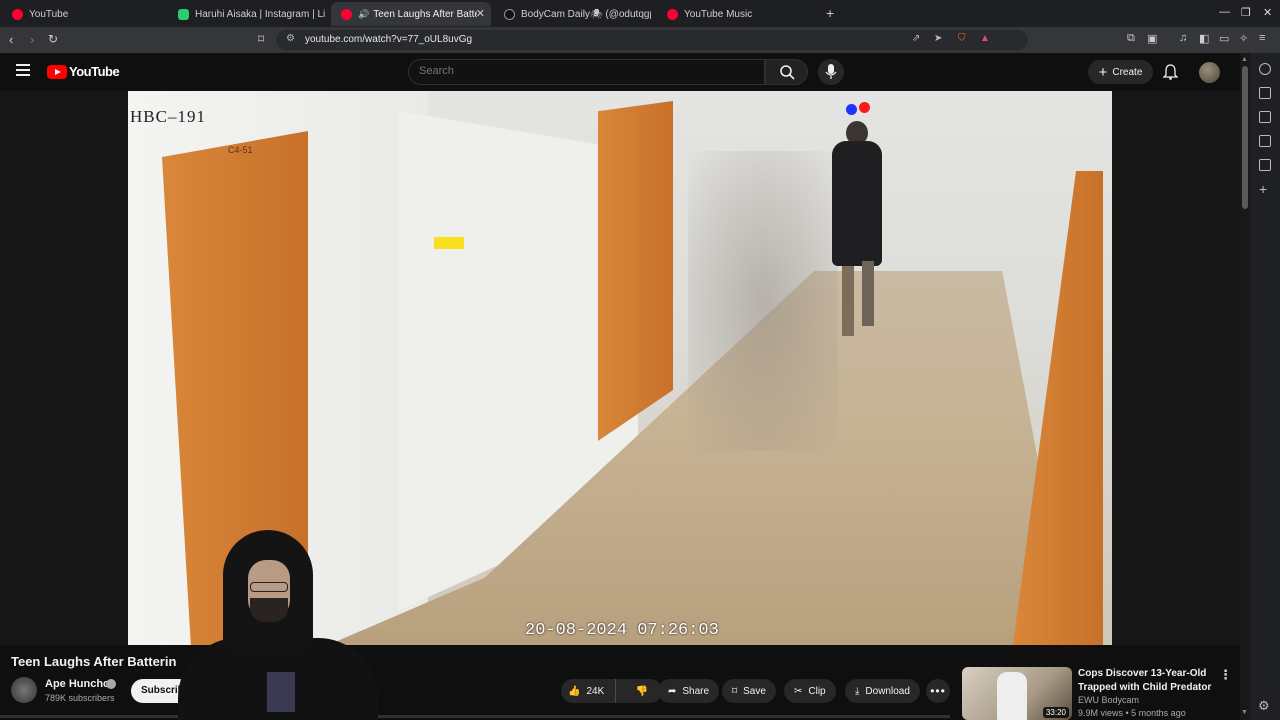 Image resolution: width=1280 pixels, height=720 pixels. What do you see at coordinates (1265, 165) in the screenshot?
I see `history-icon` at bounding box center [1265, 165].